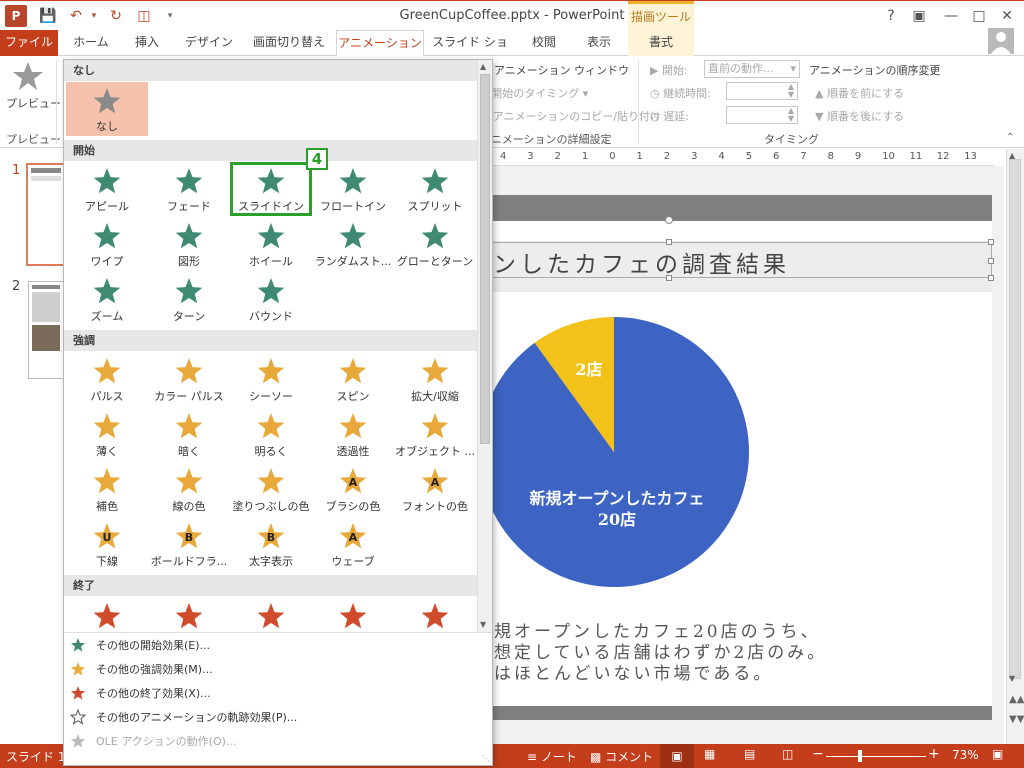  I want to click on trigger-button: ⚡ 開始のタイミング ▾, so click(534, 93).